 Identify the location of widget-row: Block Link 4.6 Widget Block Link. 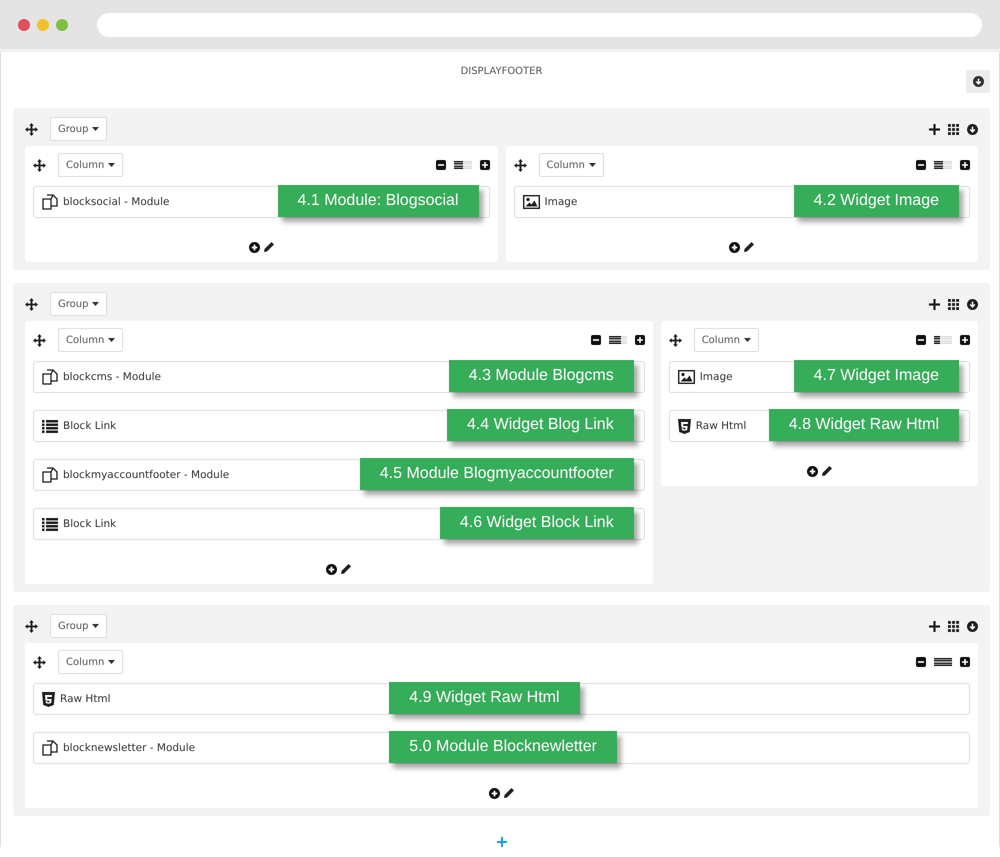
(339, 524).